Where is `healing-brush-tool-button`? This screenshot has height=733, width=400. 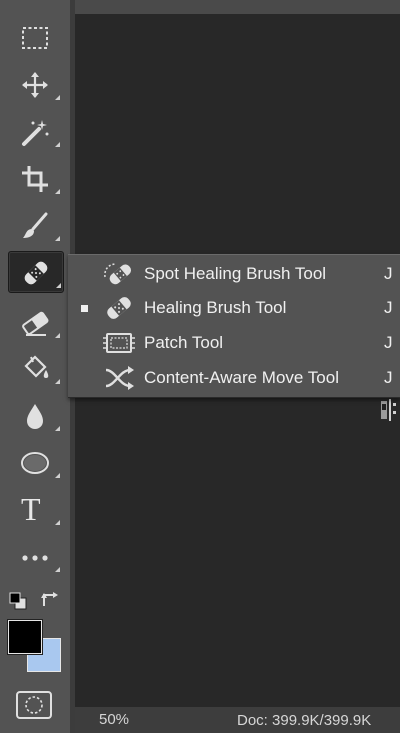
healing-brush-tool-button is located at coordinates (36, 272).